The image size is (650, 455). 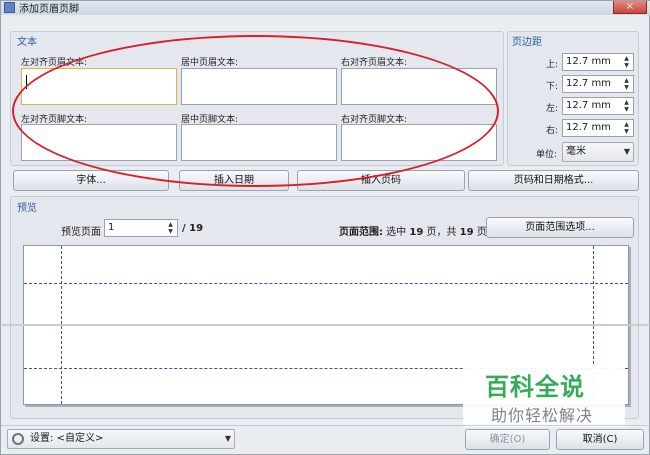 What do you see at coordinates (576, 151) in the screenshot?
I see `unit-value: 毫米` at bounding box center [576, 151].